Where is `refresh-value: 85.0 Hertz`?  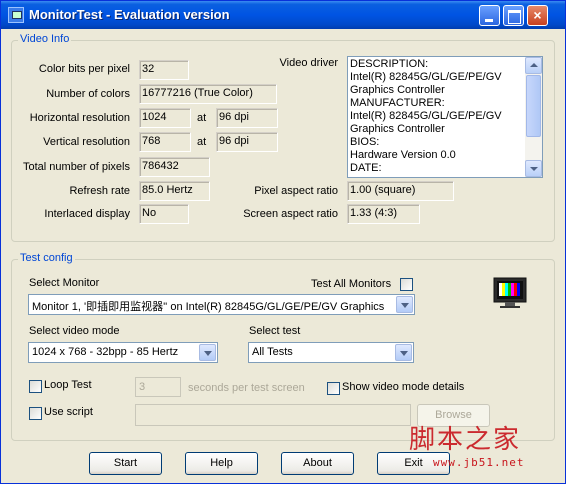
refresh-value: 85.0 Hertz is located at coordinates (174, 191).